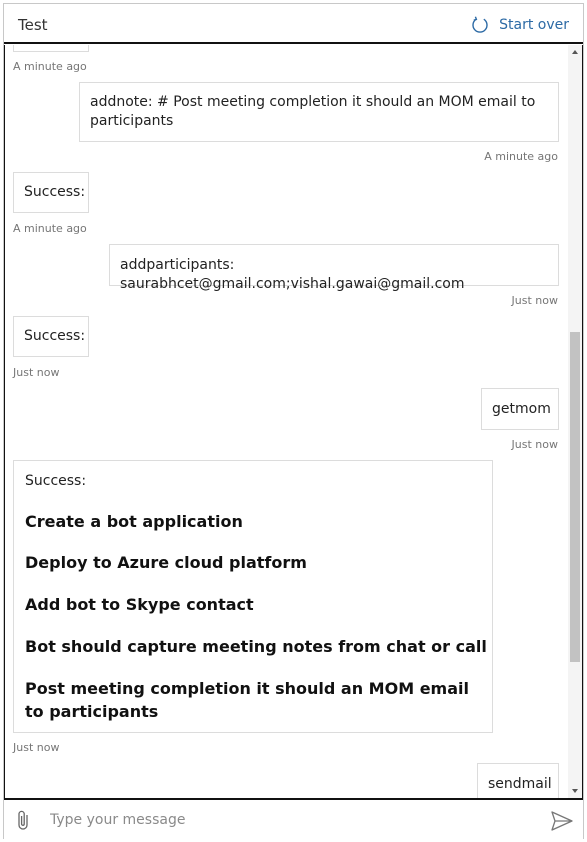 Image resolution: width=587 pixels, height=842 pixels. Describe the element at coordinates (33, 25) in the screenshot. I see `header-title: Test` at that location.